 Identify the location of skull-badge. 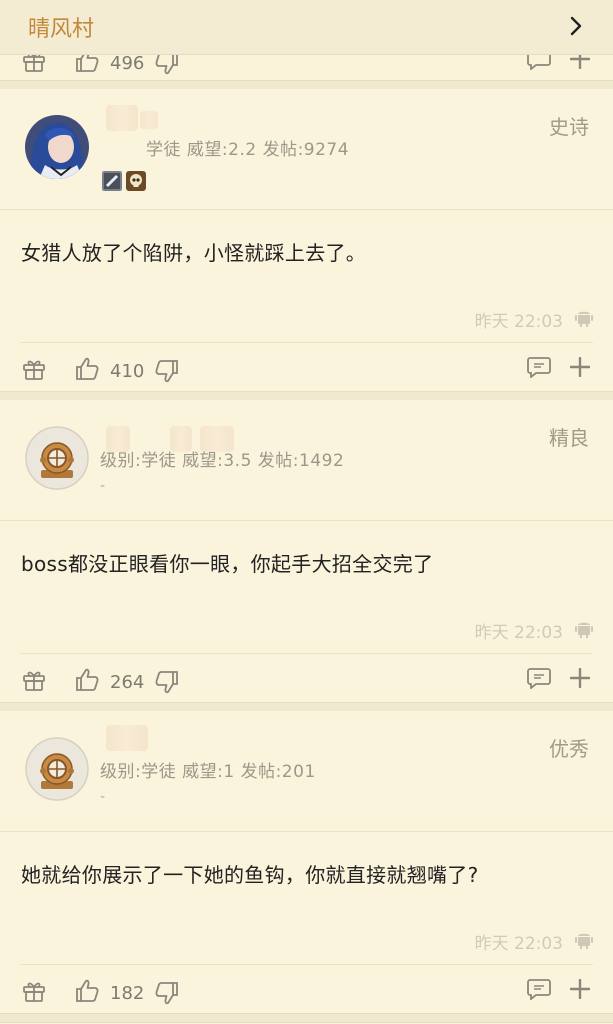
(136, 181).